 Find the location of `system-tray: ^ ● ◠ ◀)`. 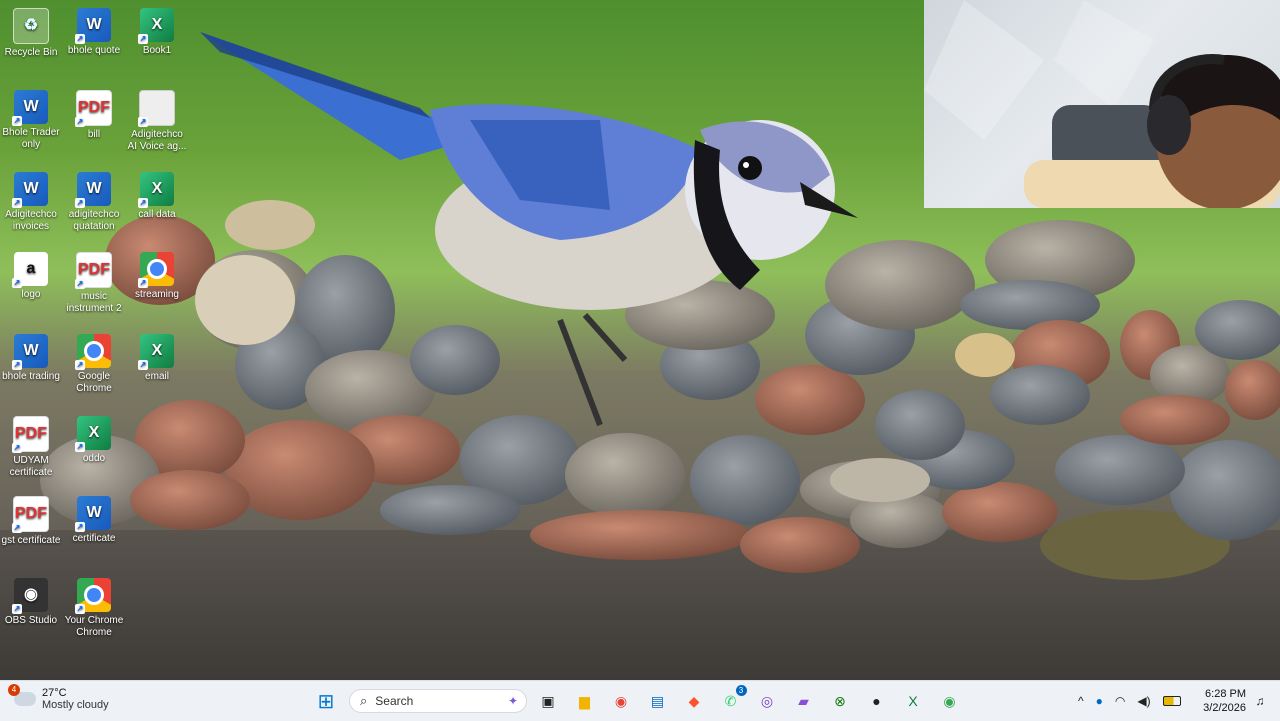

system-tray: ^ ● ◠ ◀) is located at coordinates (1129, 701).